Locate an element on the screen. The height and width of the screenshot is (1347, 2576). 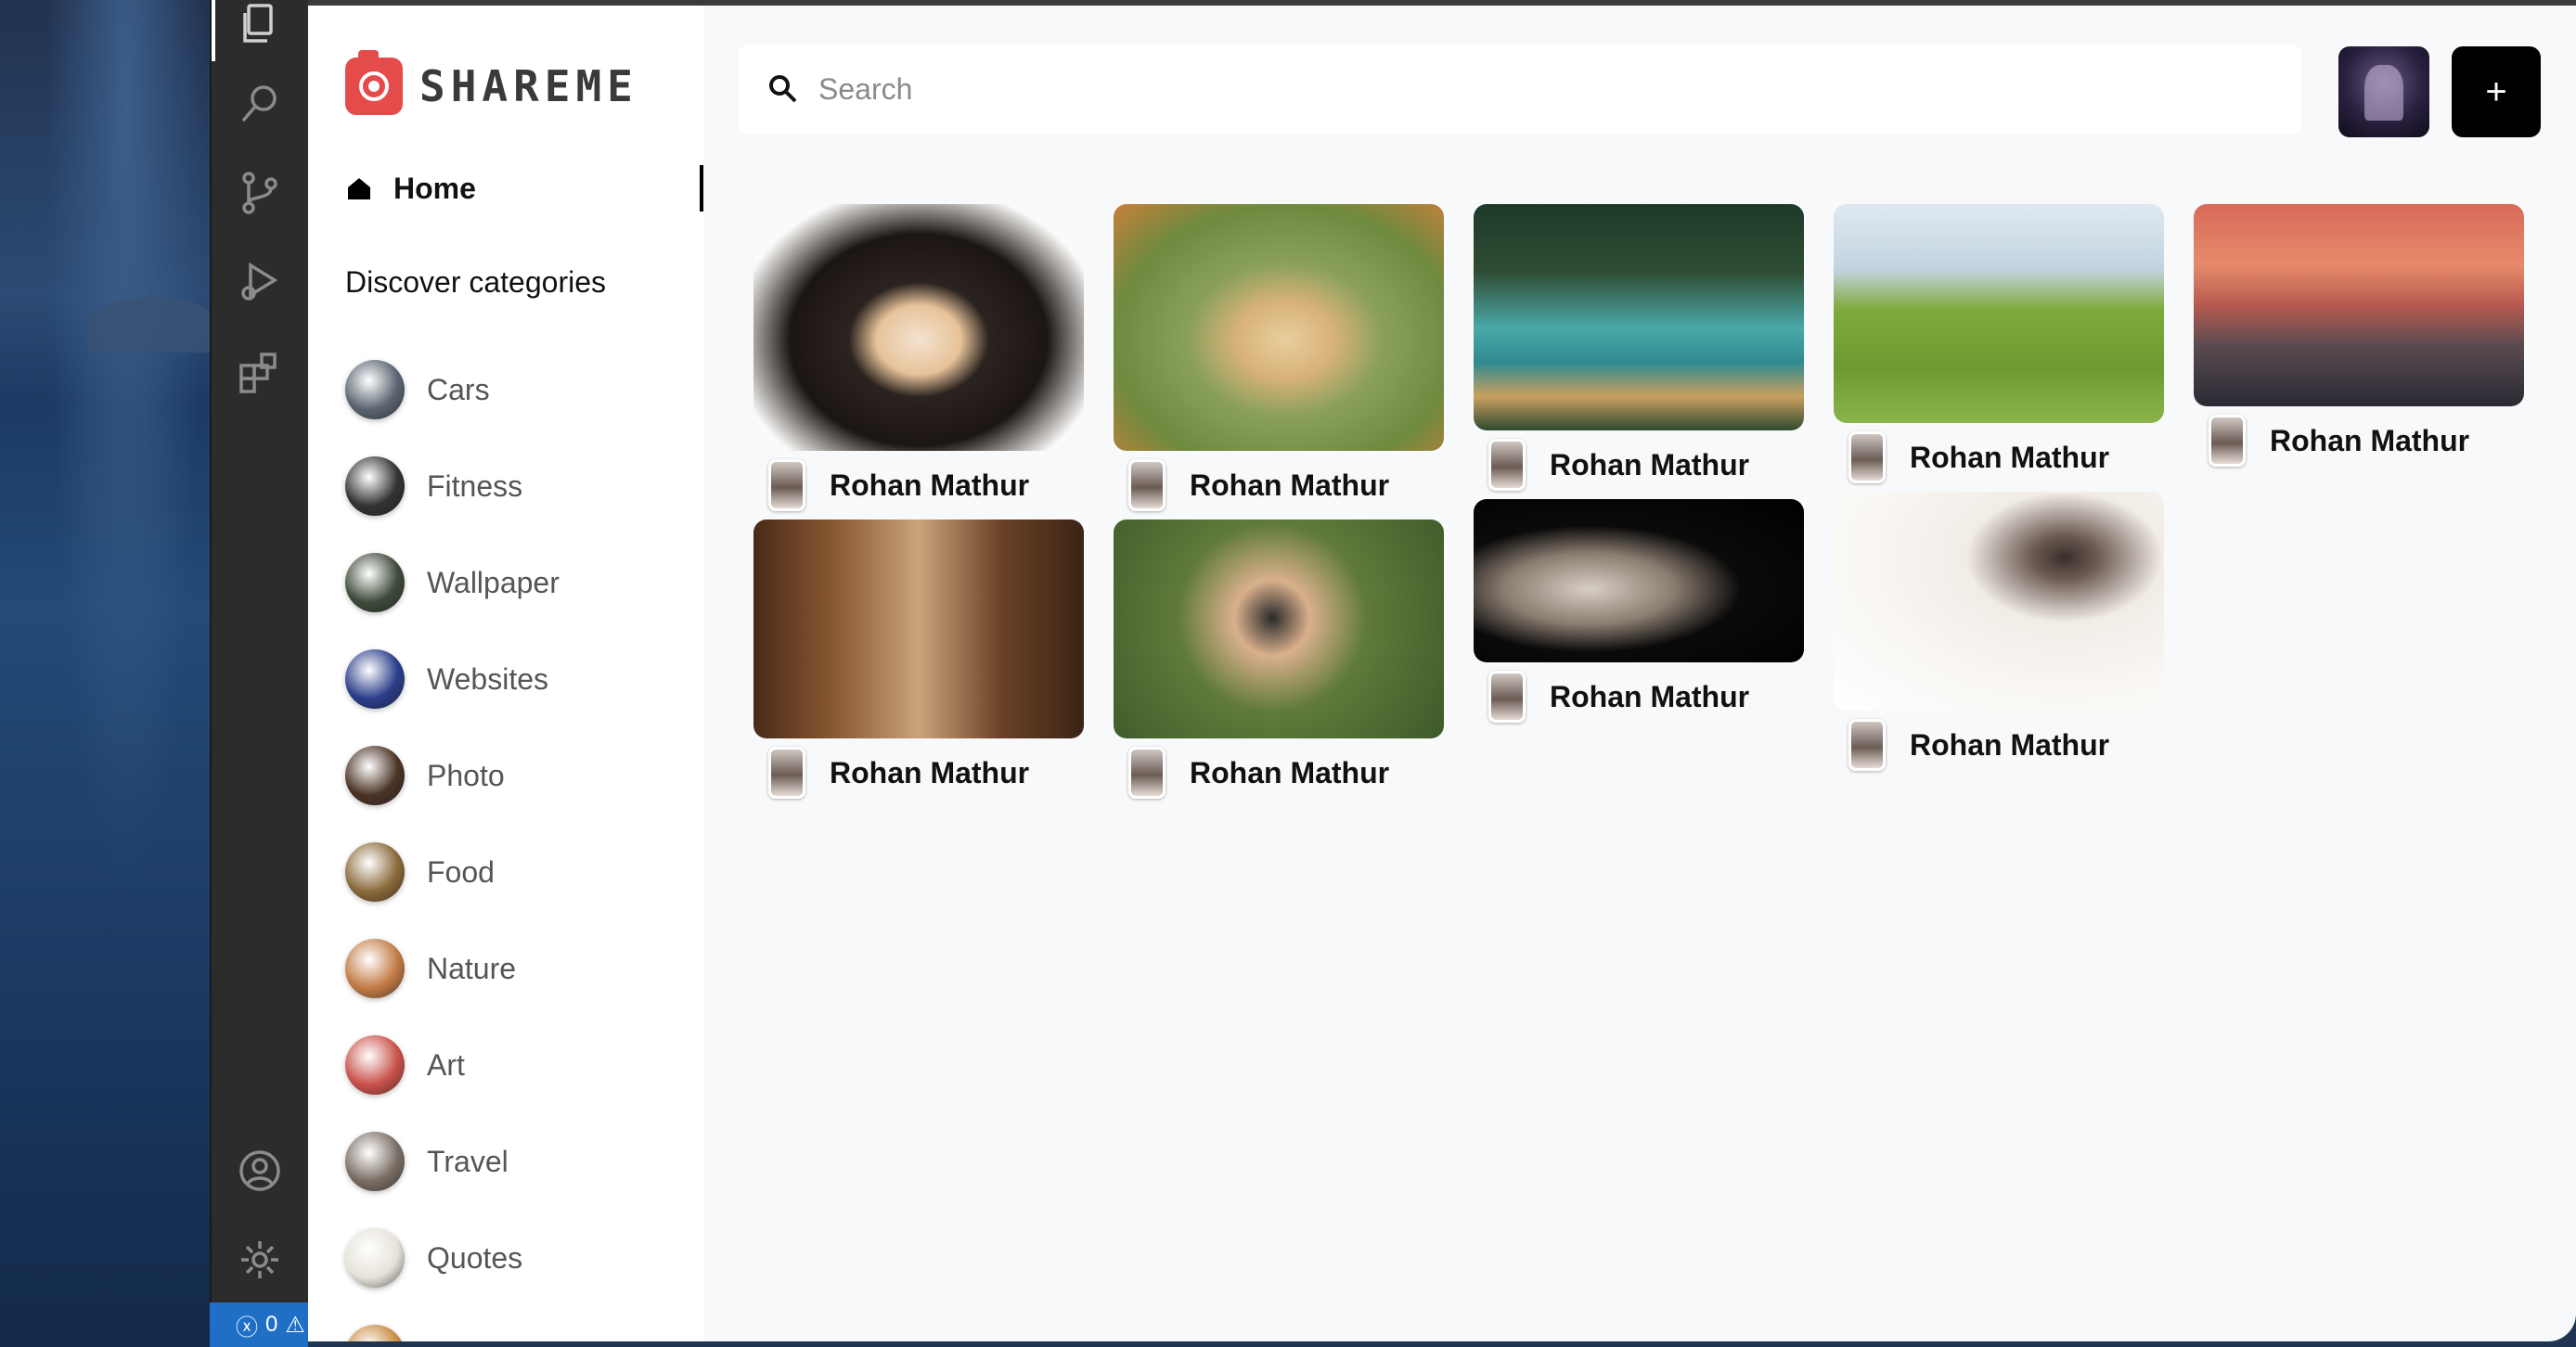
category-label: Websites is located at coordinates (488, 678).